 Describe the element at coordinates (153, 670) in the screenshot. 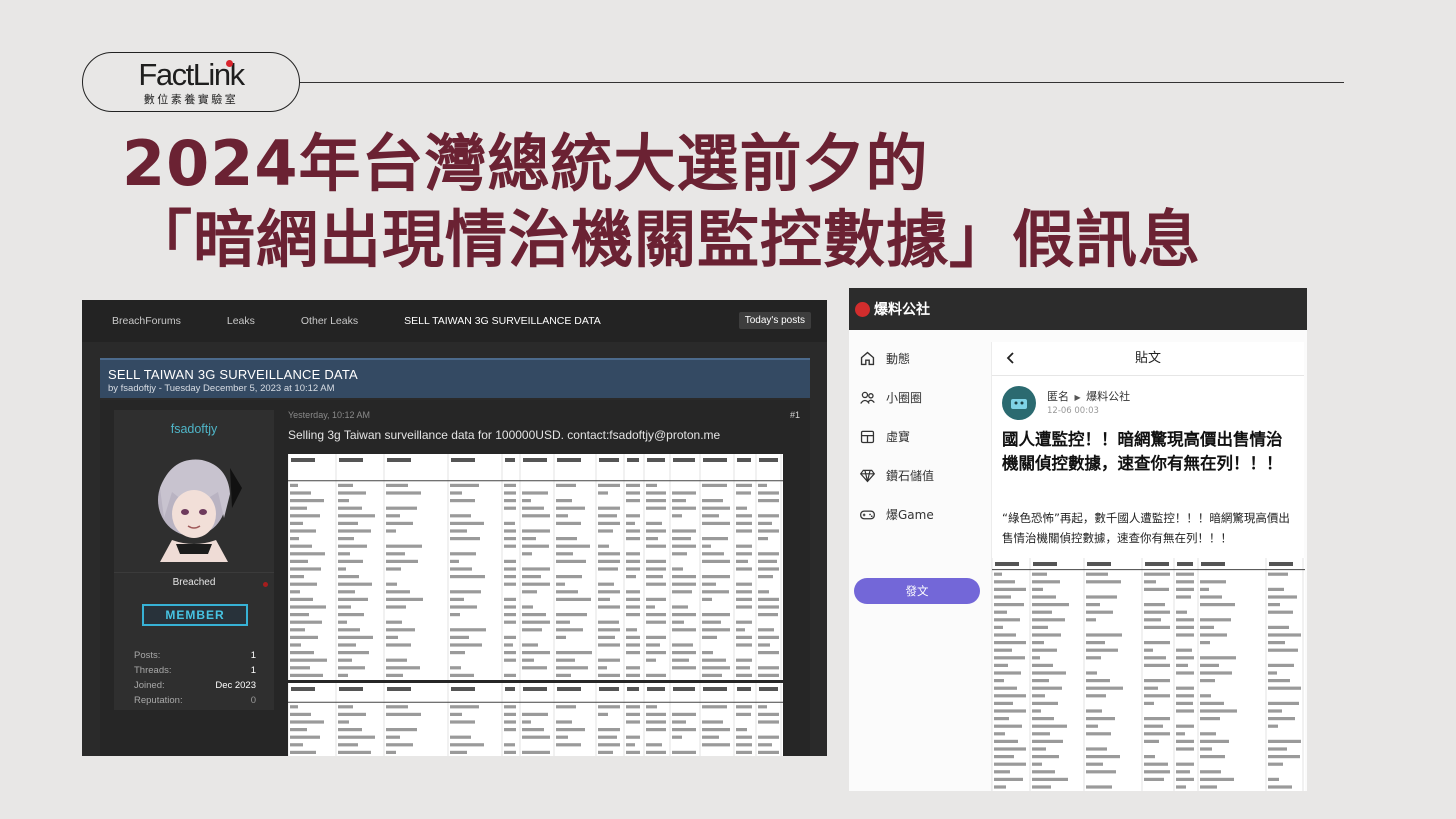

I see `stat-label: Threads:` at that location.